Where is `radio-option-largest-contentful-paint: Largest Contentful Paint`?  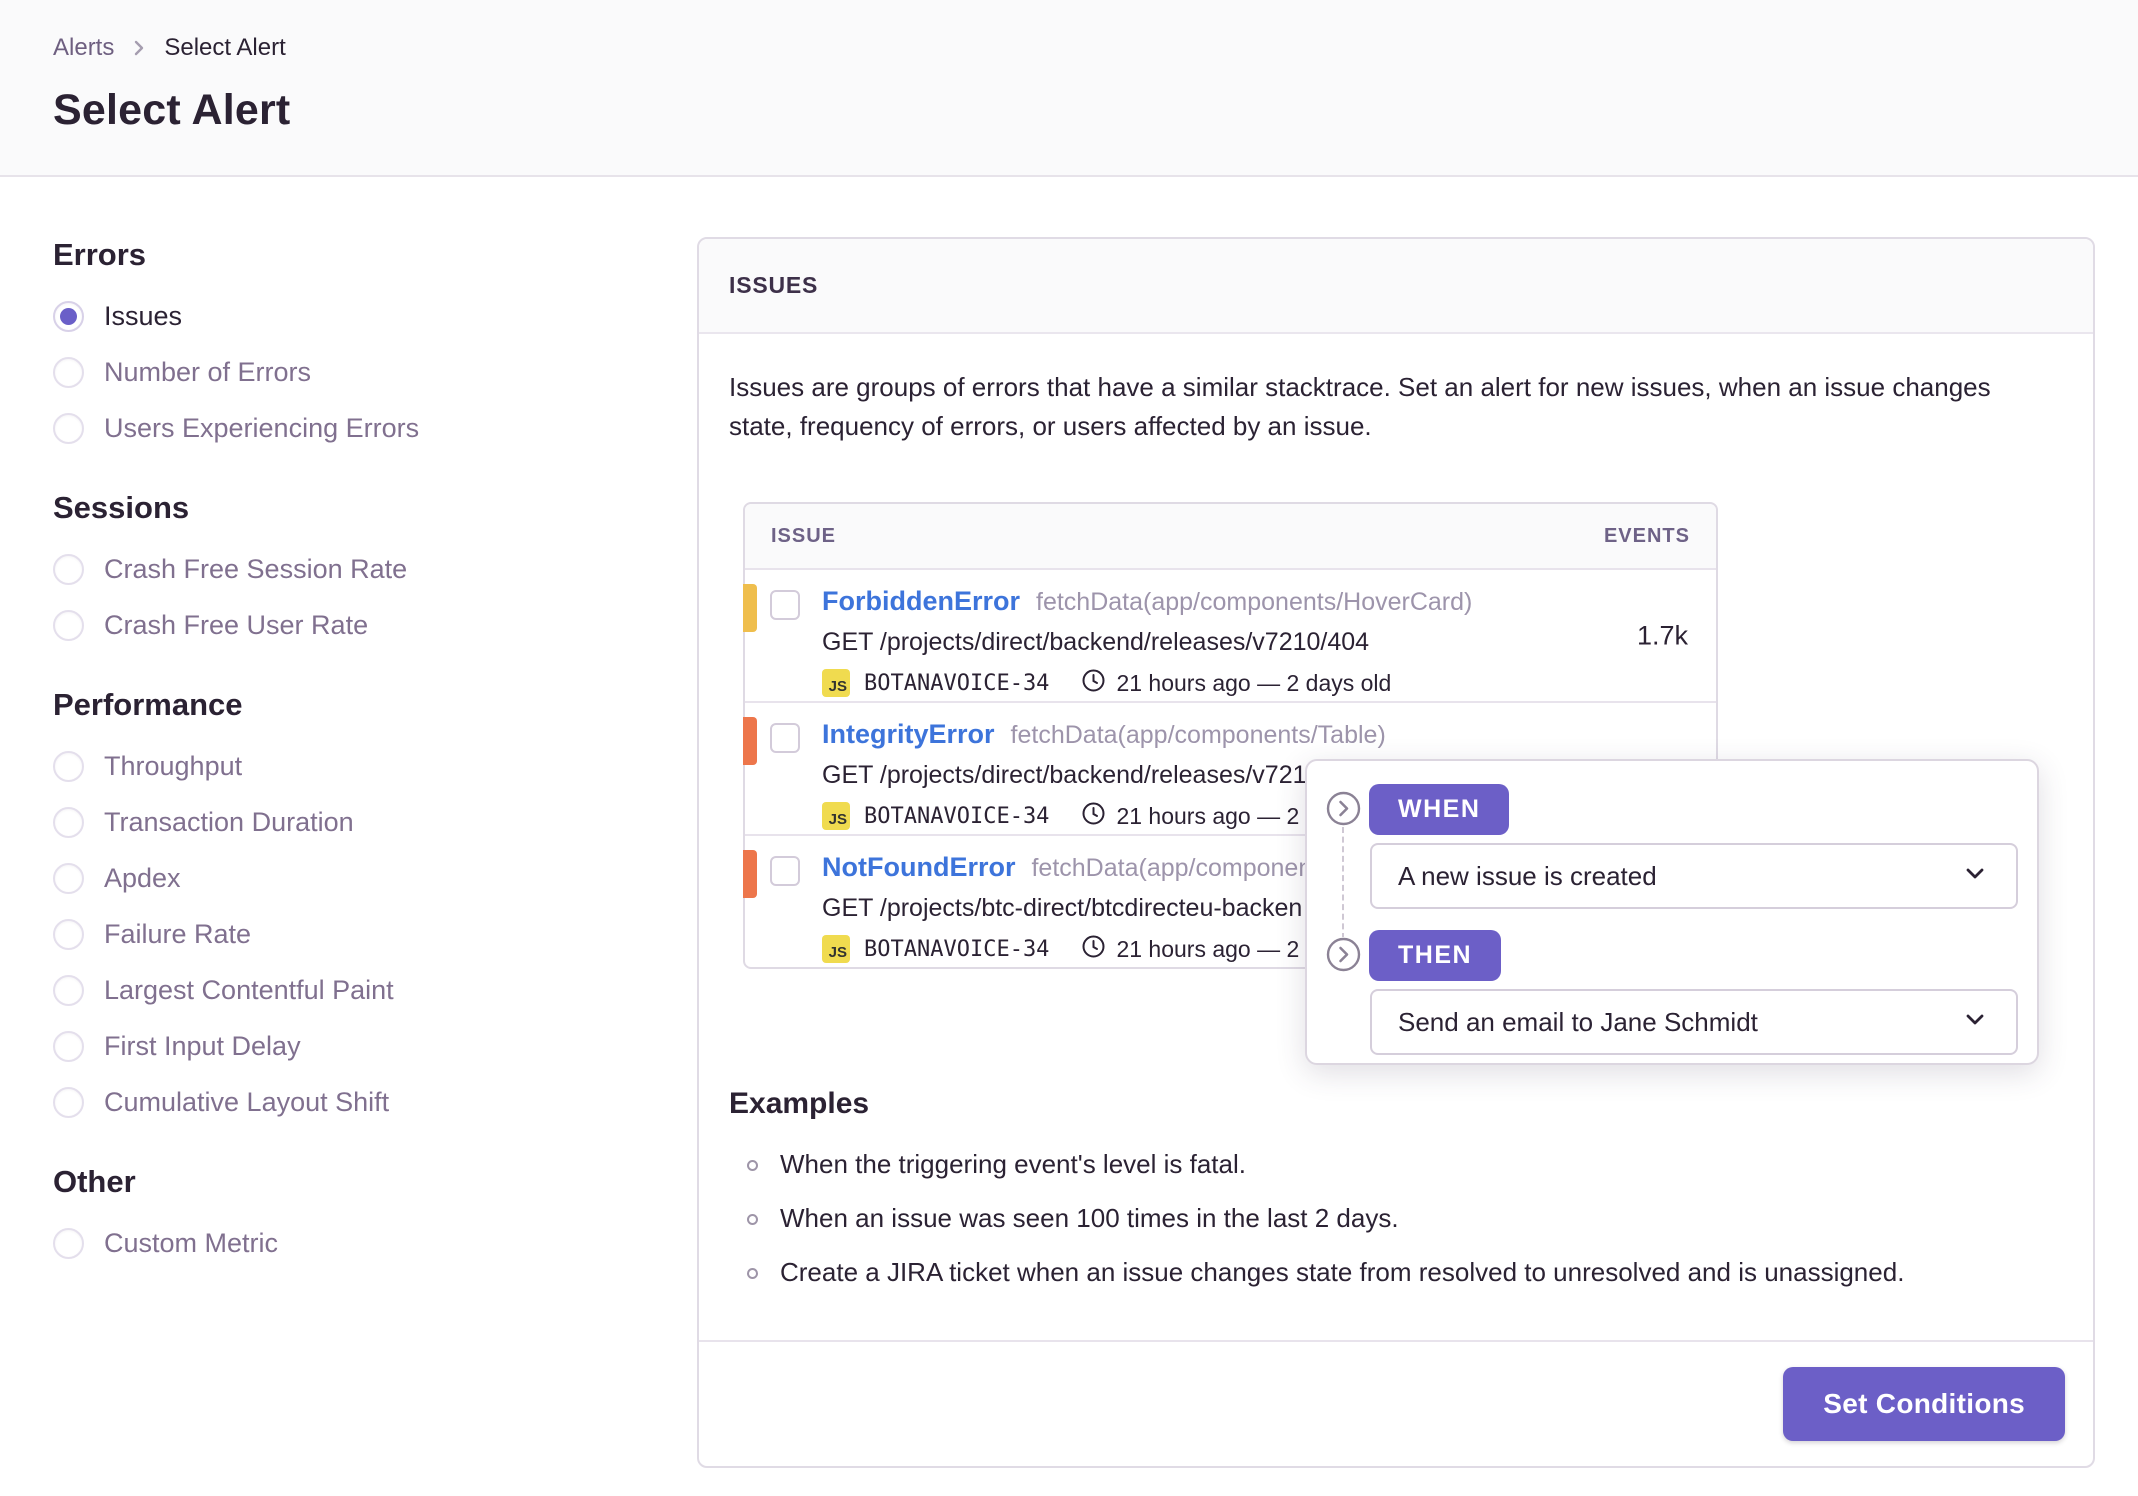
radio-option-largest-contentful-paint: Largest Contentful Paint is located at coordinates (333, 990).